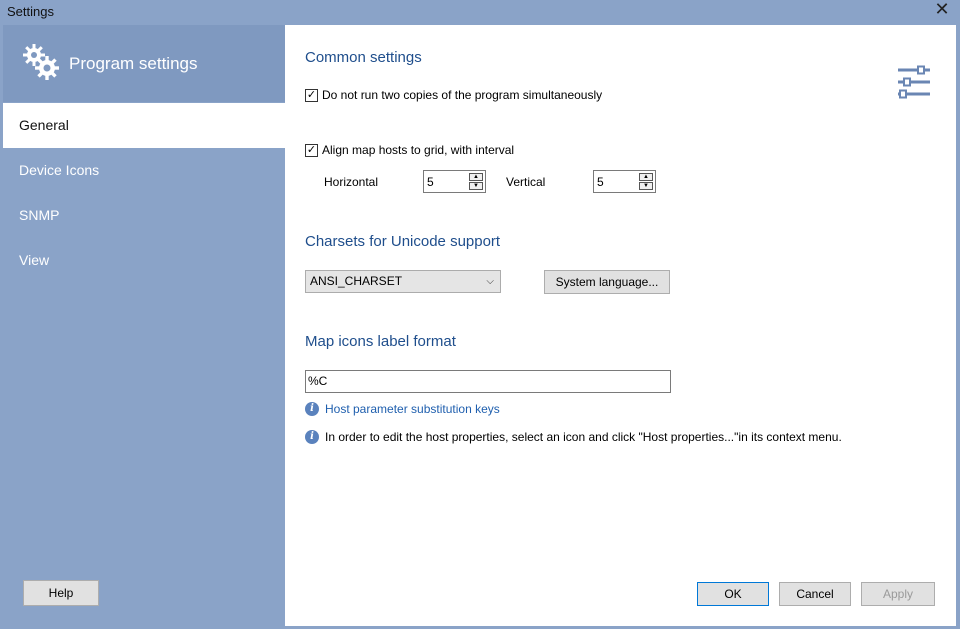 The width and height of the screenshot is (960, 629). Describe the element at coordinates (311, 150) in the screenshot. I see `align-grid-checkbox: ✓` at that location.